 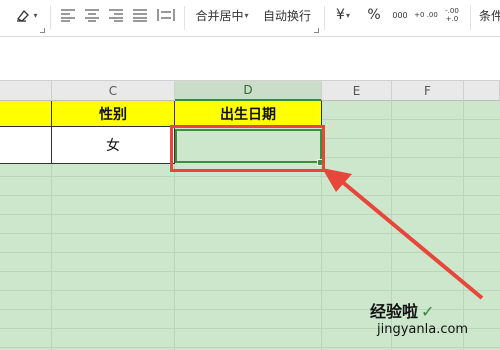 What do you see at coordinates (428, 311) in the screenshot?
I see `checkmark-icon: ✓` at bounding box center [428, 311].